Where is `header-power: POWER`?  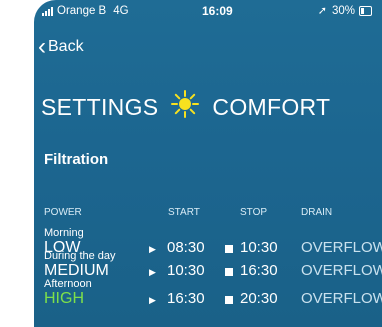
header-power: POWER is located at coordinates (63, 212).